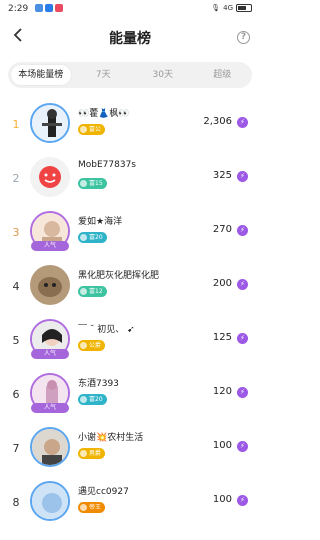  I want to click on rank-number: 3, so click(16, 232).